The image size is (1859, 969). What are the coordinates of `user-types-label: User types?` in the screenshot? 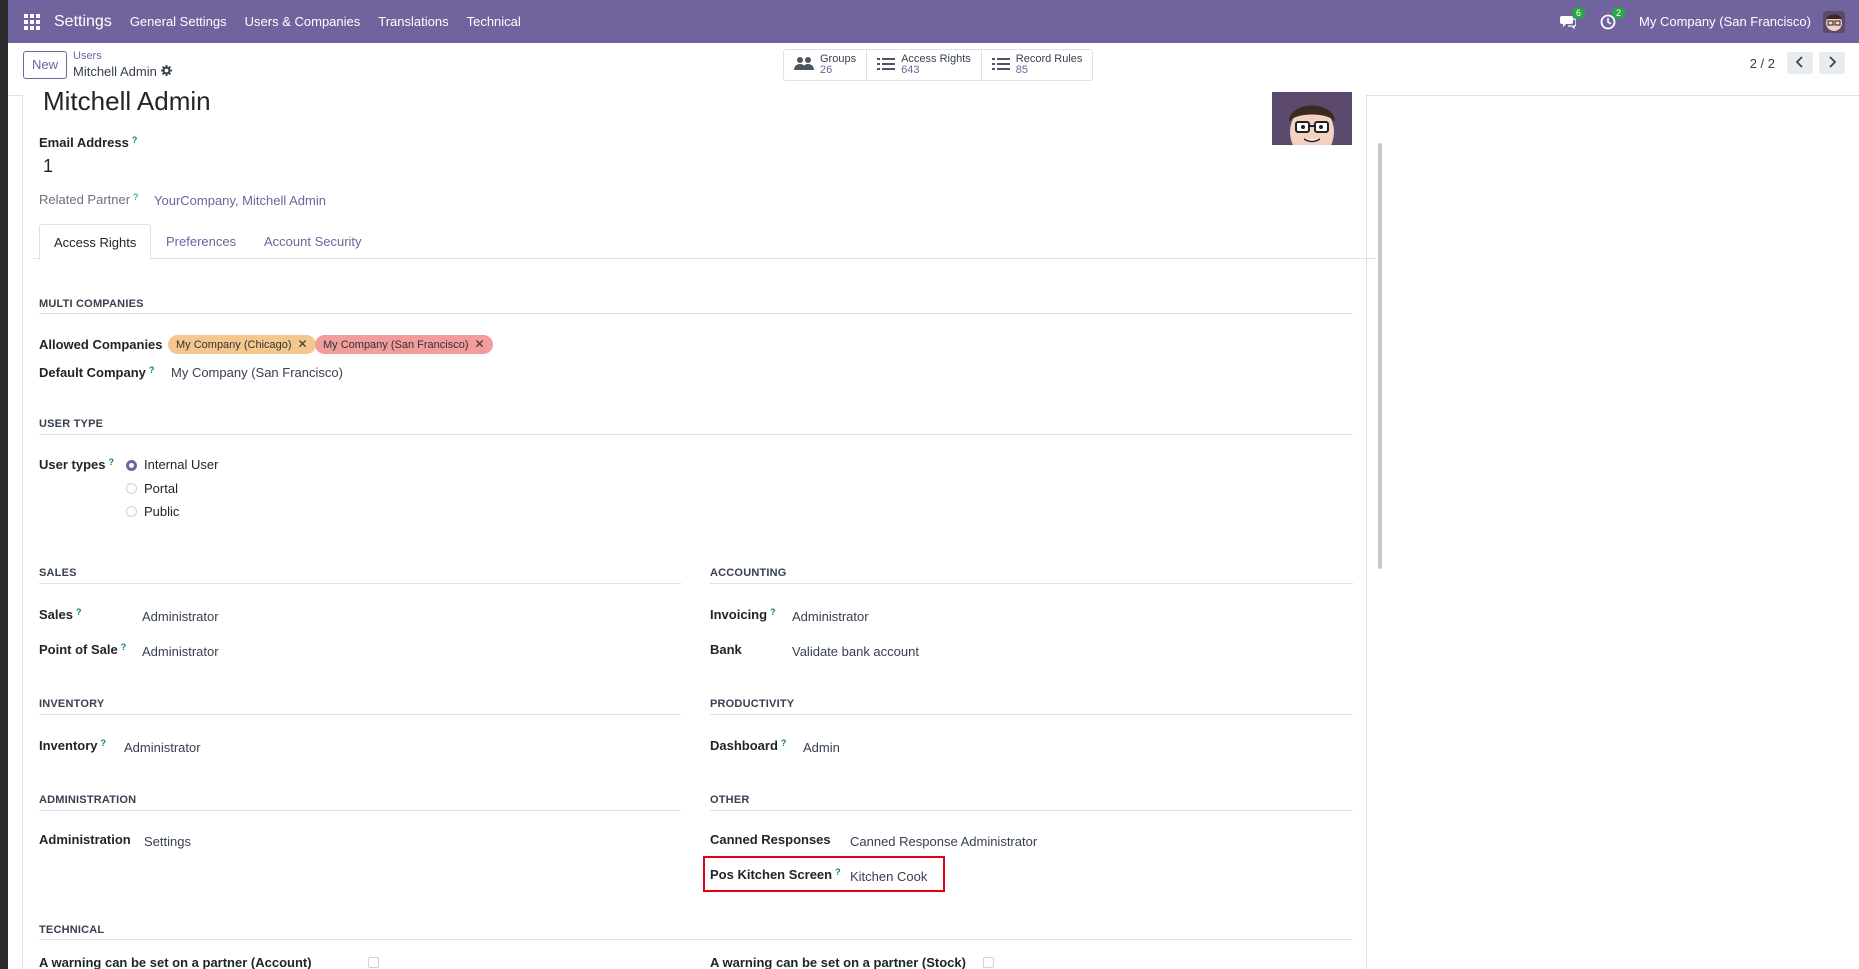 It's located at (76, 464).